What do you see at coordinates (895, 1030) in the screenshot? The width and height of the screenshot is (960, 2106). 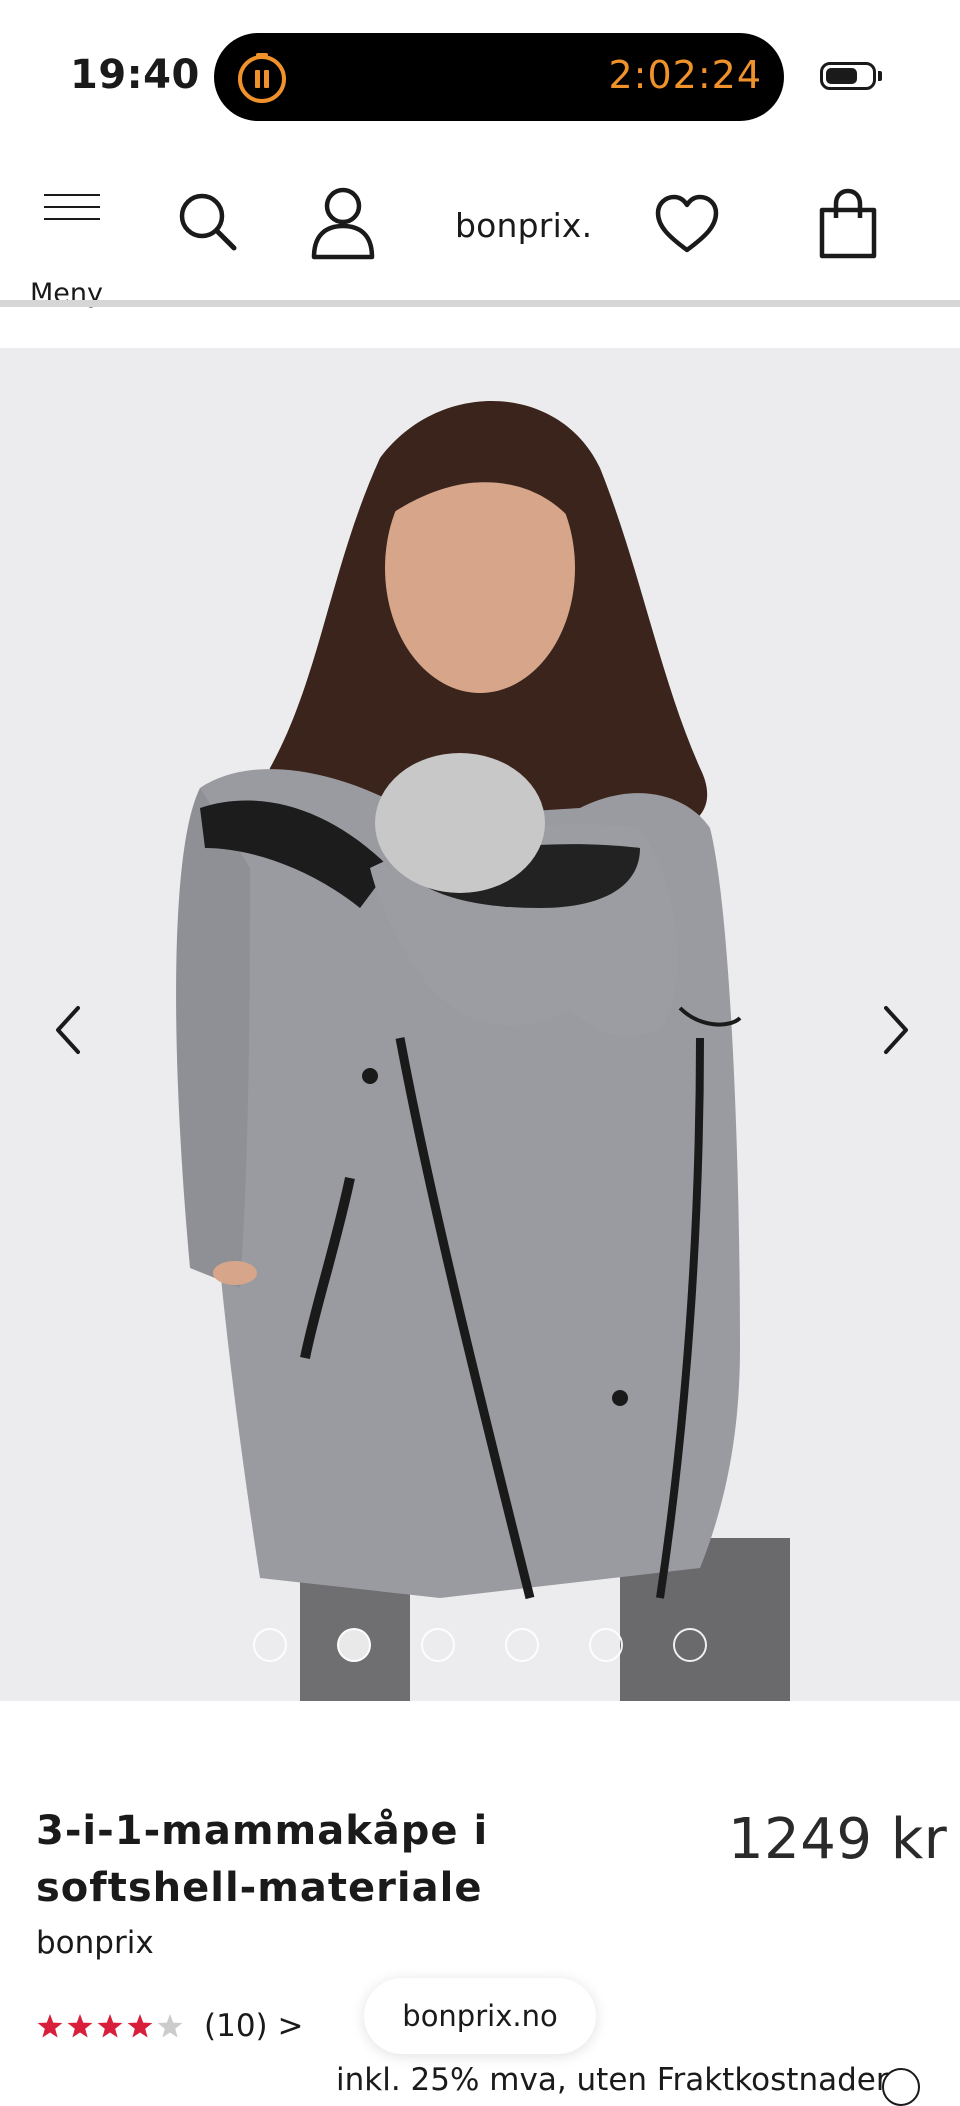 I see `gallery-next-arrow-icon` at bounding box center [895, 1030].